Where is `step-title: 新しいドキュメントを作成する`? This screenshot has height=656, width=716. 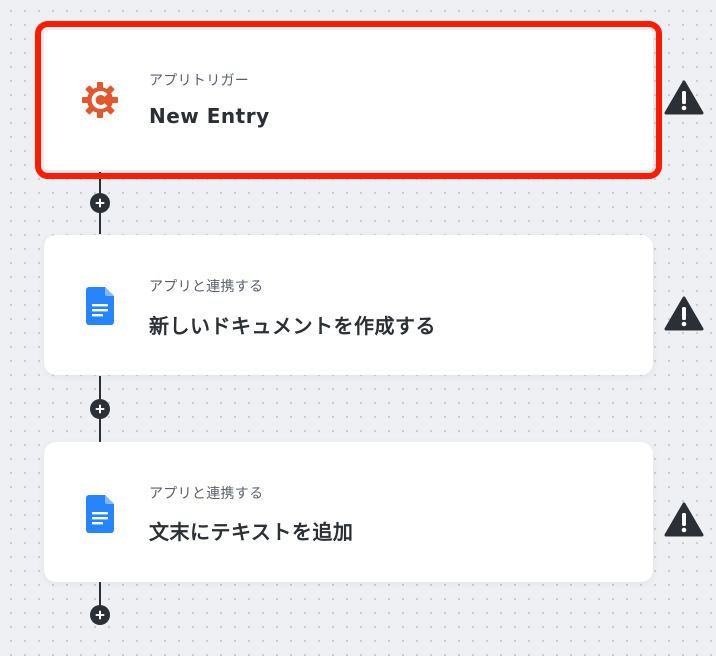 step-title: 新しいドキュメントを作成する is located at coordinates (292, 326).